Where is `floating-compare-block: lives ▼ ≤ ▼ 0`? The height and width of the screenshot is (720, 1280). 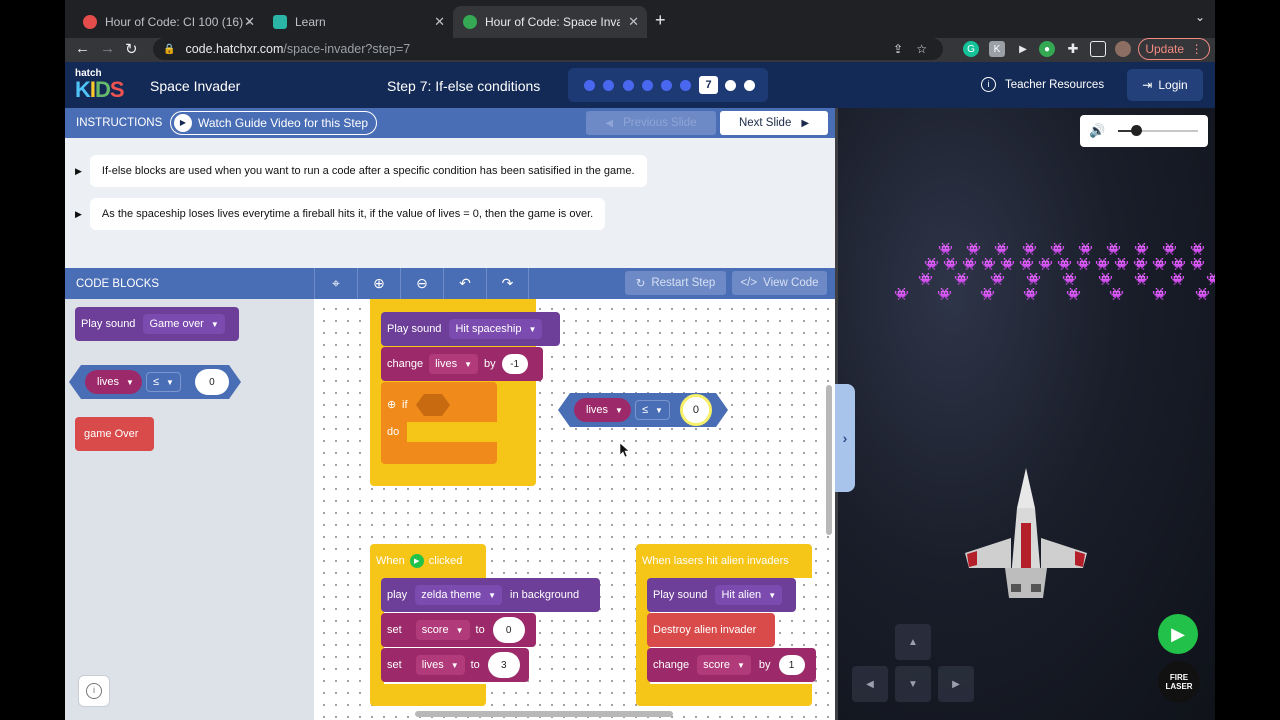
floating-compare-block: lives ▼ ≤ ▼ 0 is located at coordinates (643, 410).